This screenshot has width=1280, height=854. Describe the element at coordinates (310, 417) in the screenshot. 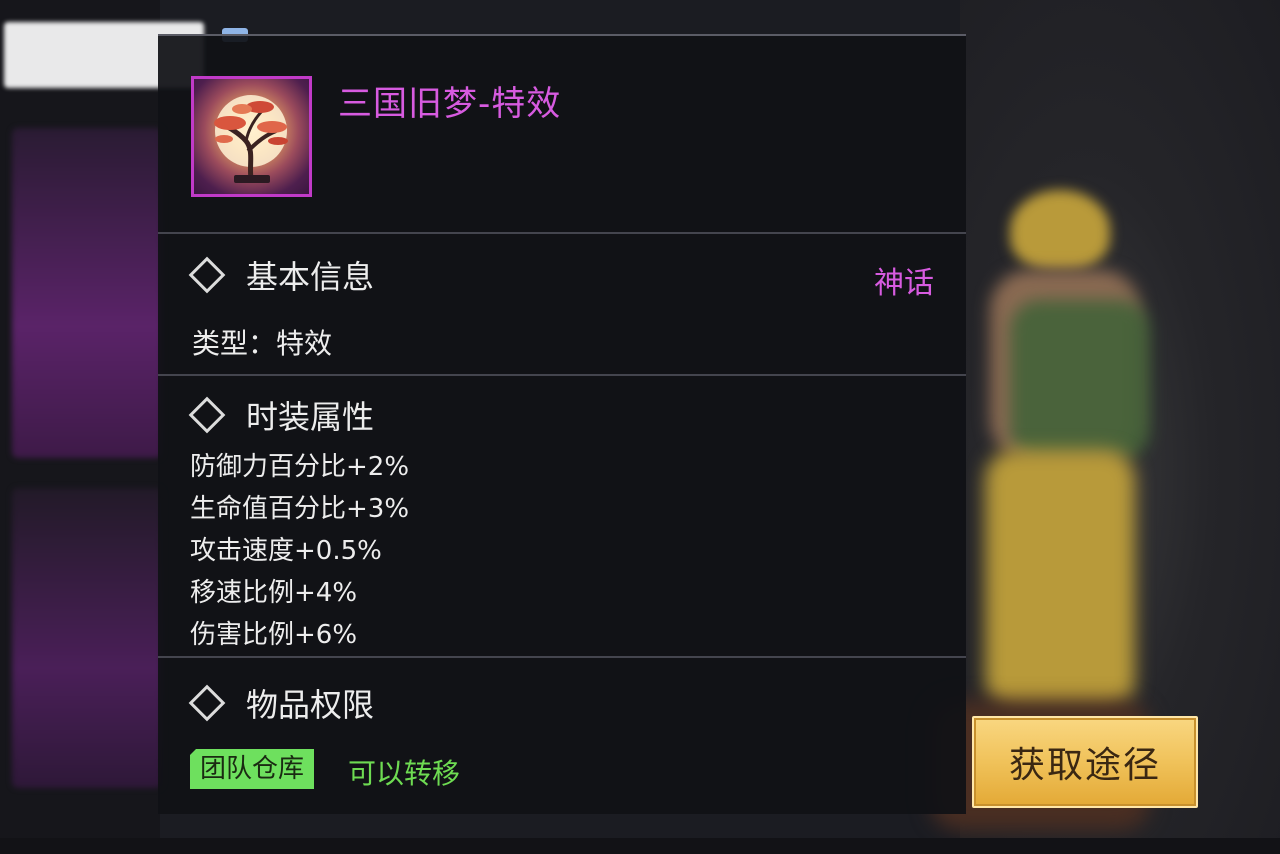

I see `section-title: 时装属性` at that location.